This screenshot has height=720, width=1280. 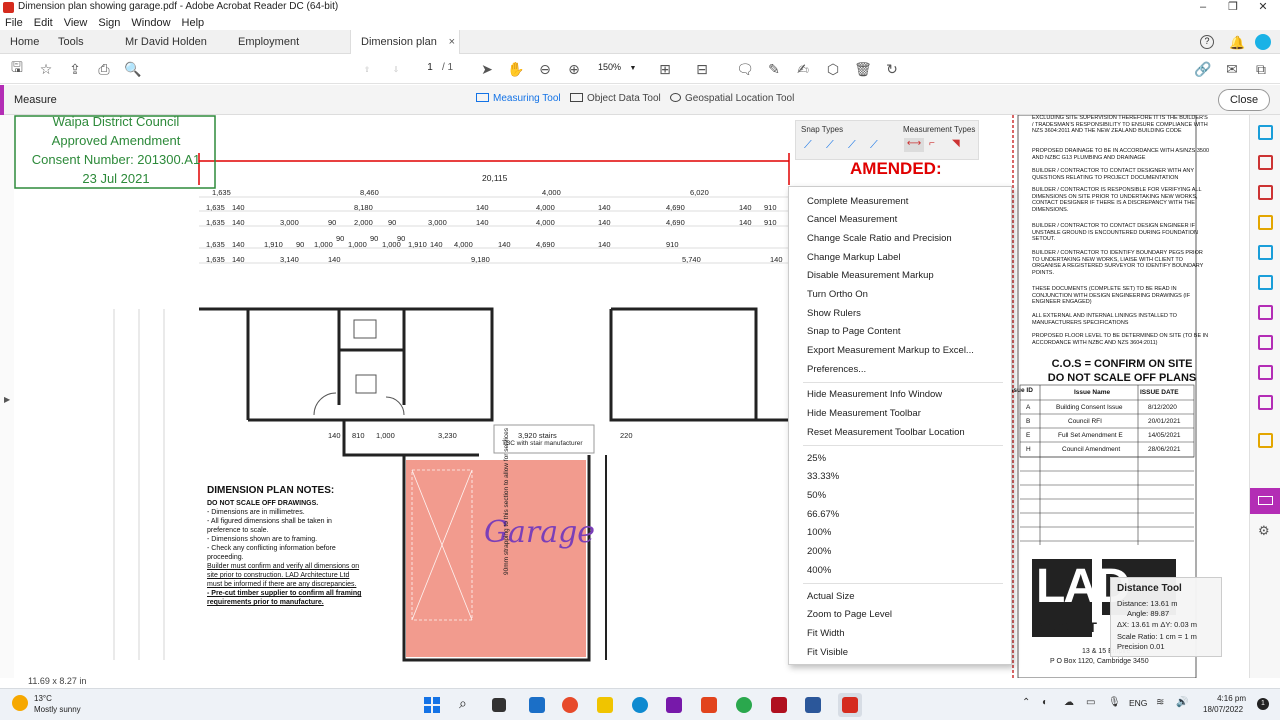 What do you see at coordinates (1114, 702) in the screenshot?
I see `microphone-icon: 🎙` at bounding box center [1114, 702].